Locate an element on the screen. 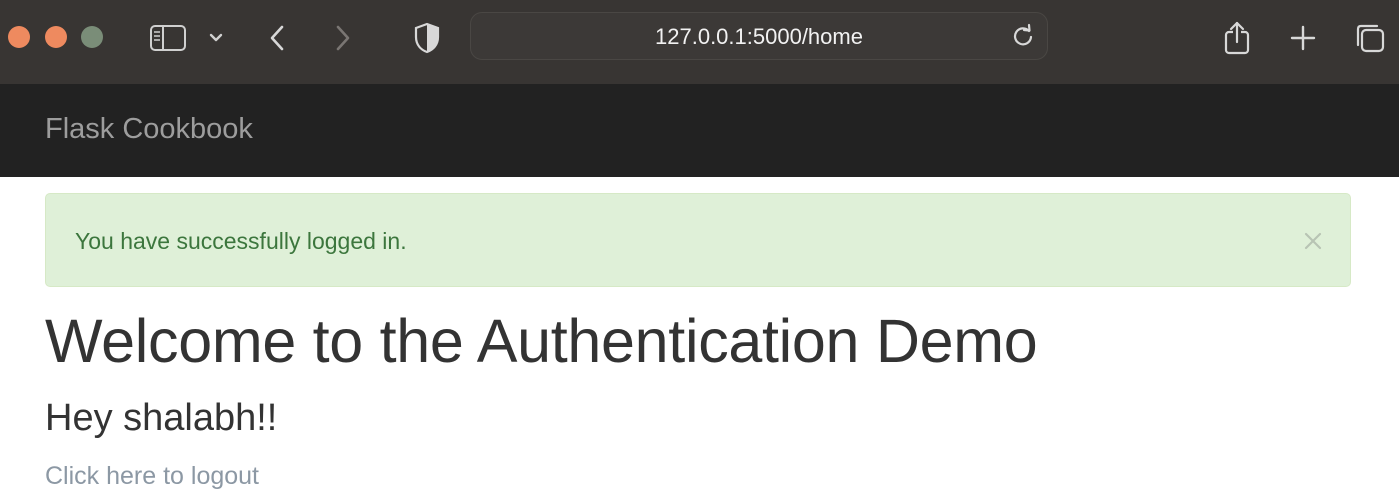 The height and width of the screenshot is (499, 1399). page-title: Welcome to the Authentication Demo is located at coordinates (541, 341).